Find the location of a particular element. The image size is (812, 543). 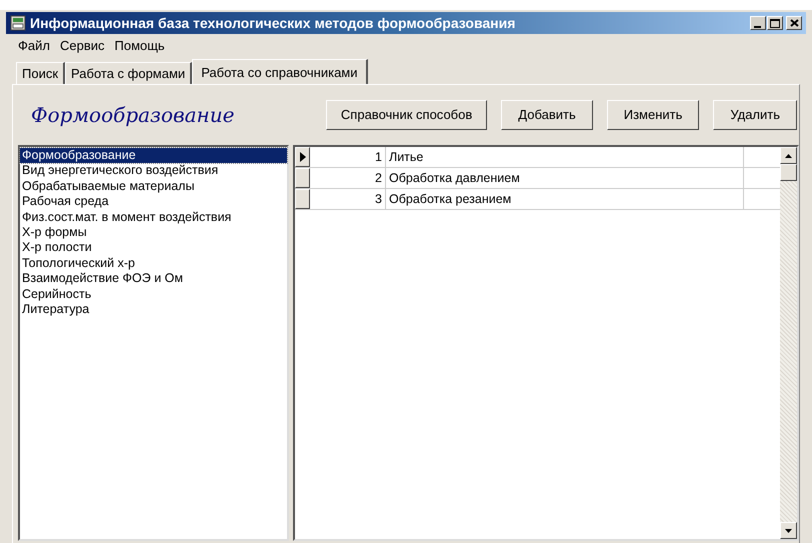

table-cell: Обработка резанием is located at coordinates (565, 199).